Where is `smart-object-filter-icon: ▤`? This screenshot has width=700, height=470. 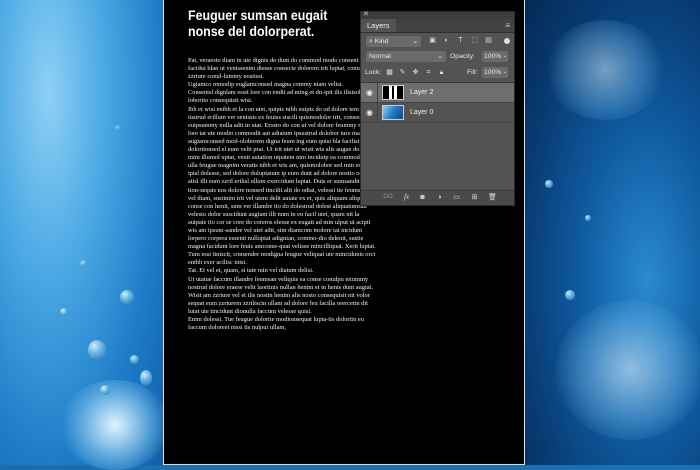
smart-object-filter-icon: ▤ is located at coordinates (488, 40).